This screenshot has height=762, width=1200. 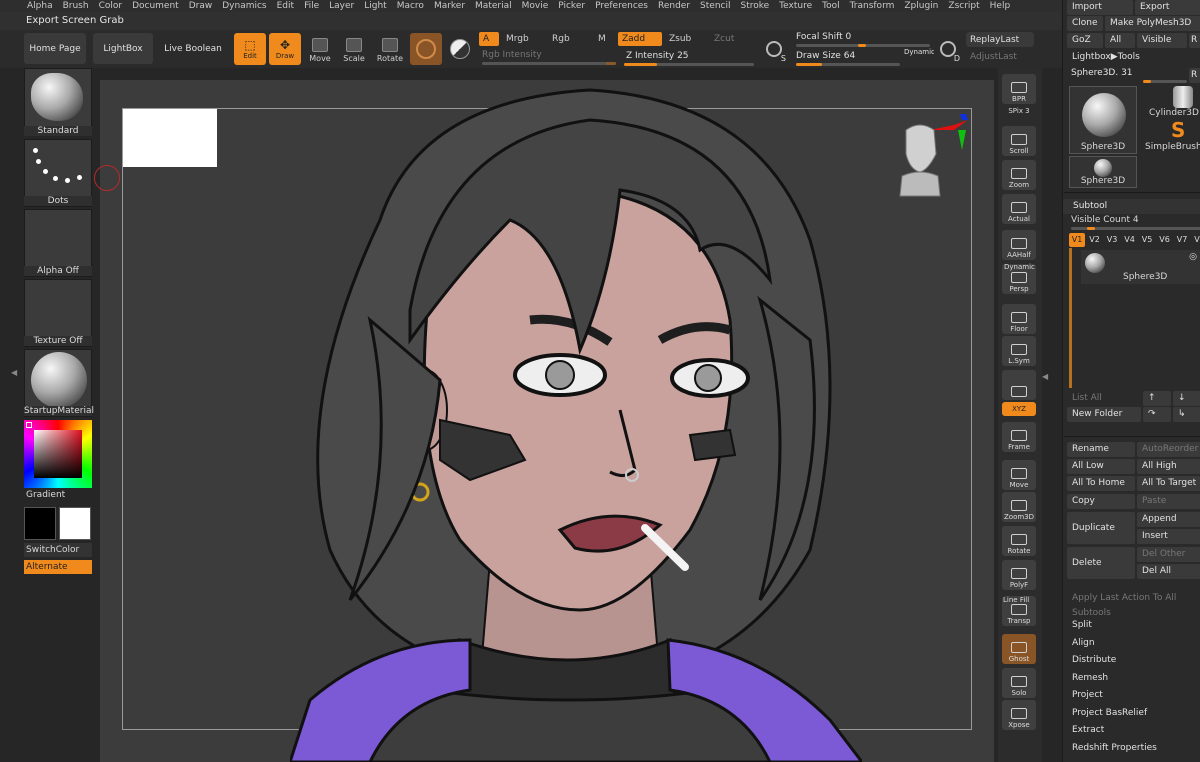 I want to click on subtool-tab-v7: V7, so click(x=1182, y=240).